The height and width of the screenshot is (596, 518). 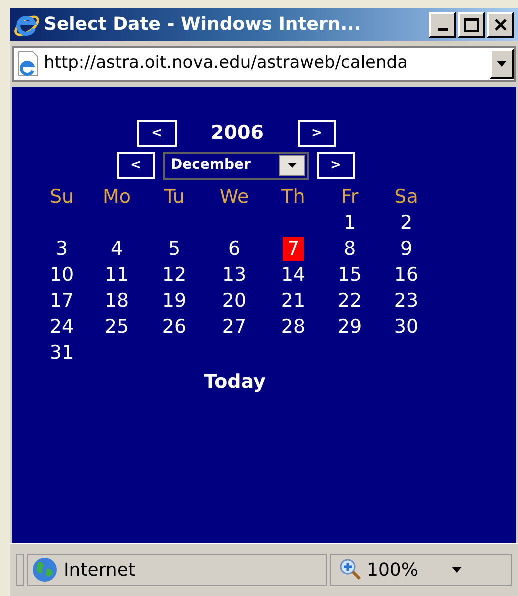 I want to click on day-cell: 28, so click(x=293, y=326).